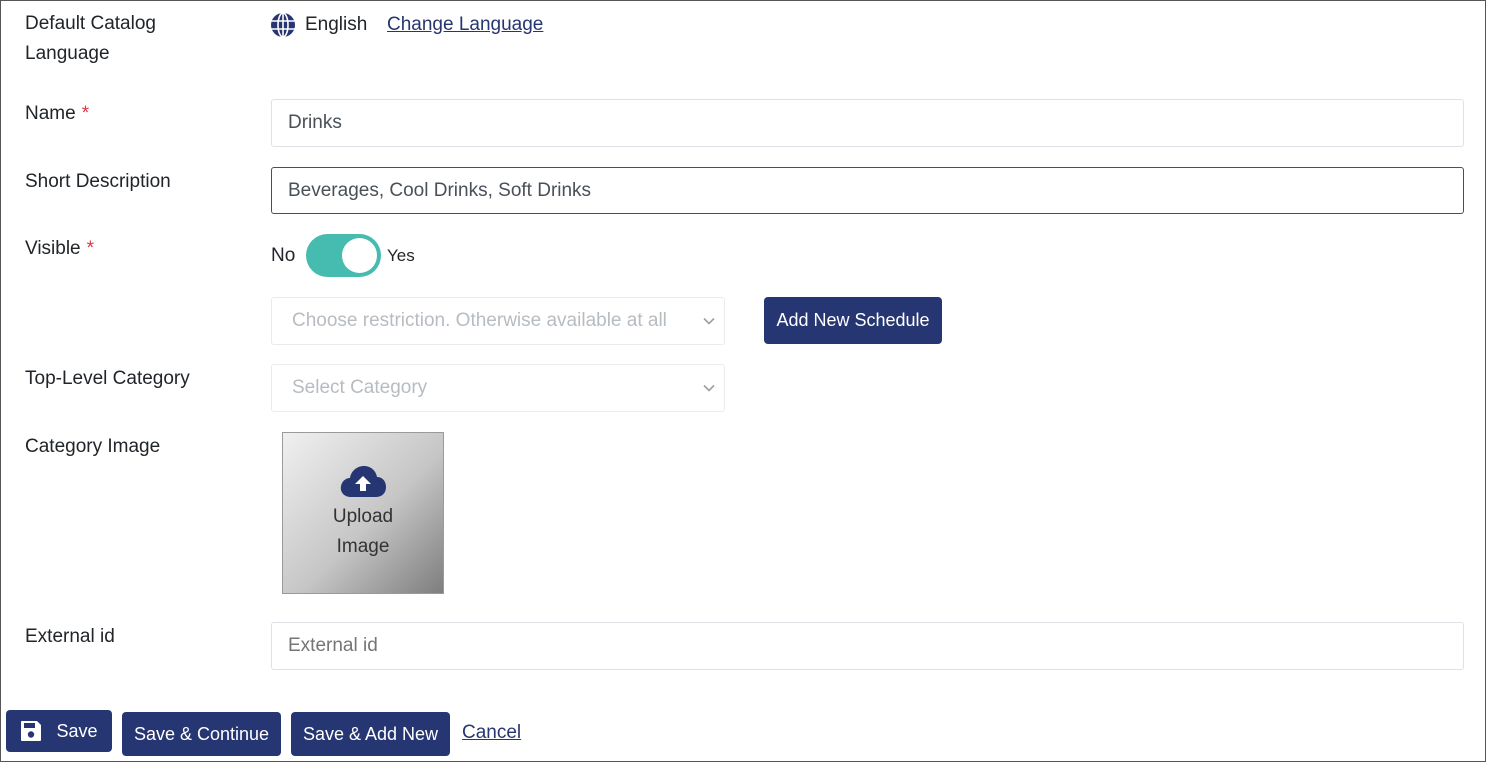 This screenshot has height=762, width=1486. What do you see at coordinates (67, 53) in the screenshot?
I see `language-label-line2: Language` at bounding box center [67, 53].